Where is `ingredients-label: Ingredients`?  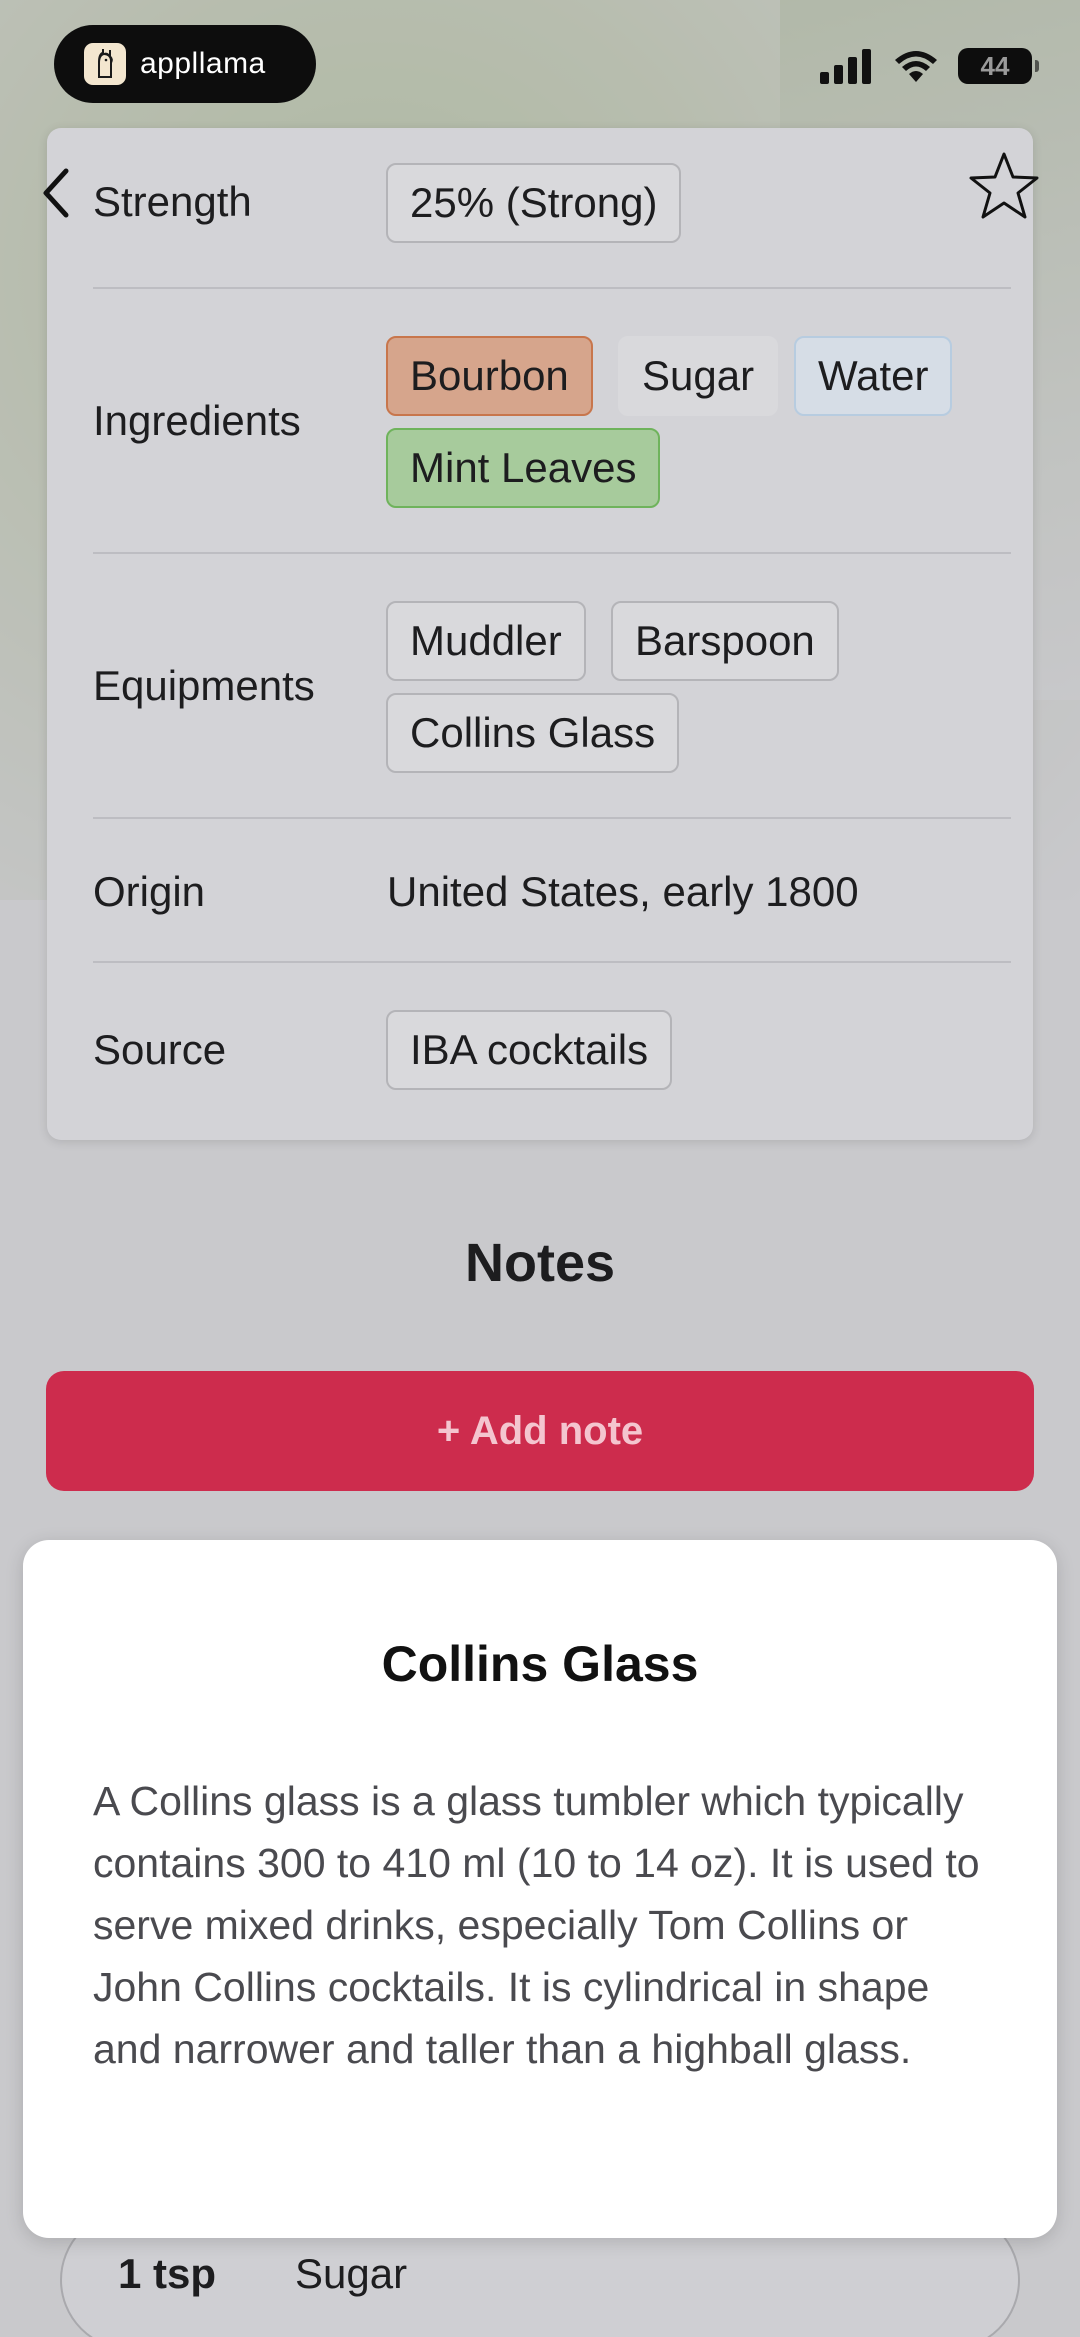 ingredients-label: Ingredients is located at coordinates (197, 420).